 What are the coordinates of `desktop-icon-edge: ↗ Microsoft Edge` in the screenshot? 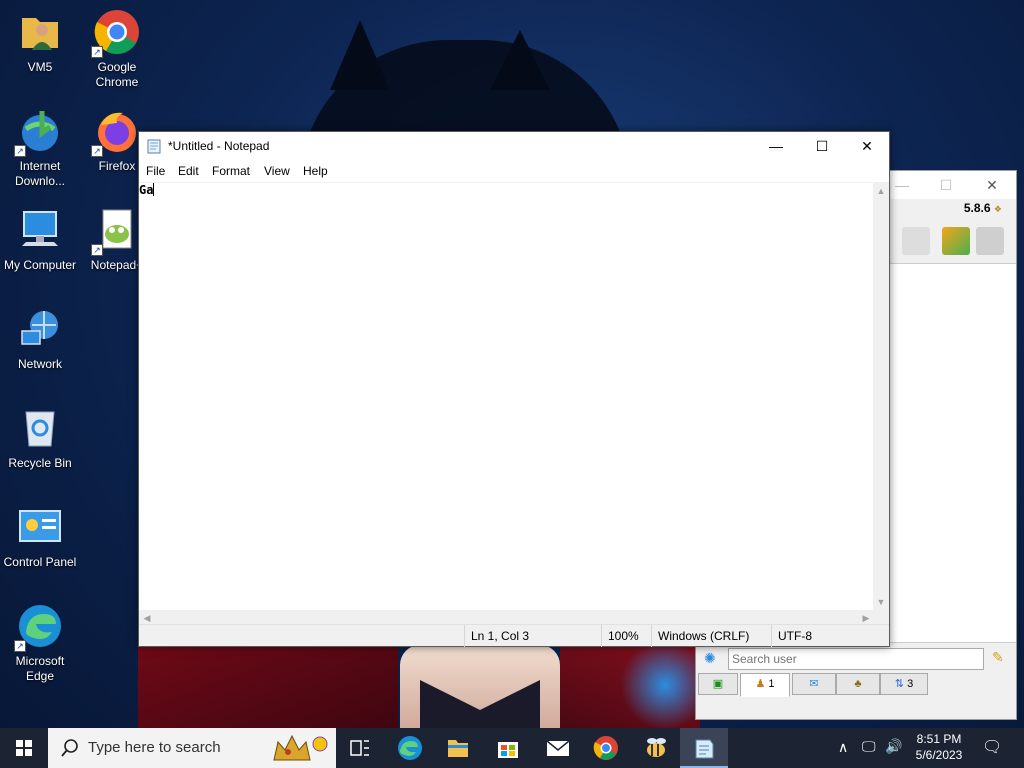 It's located at (40, 643).